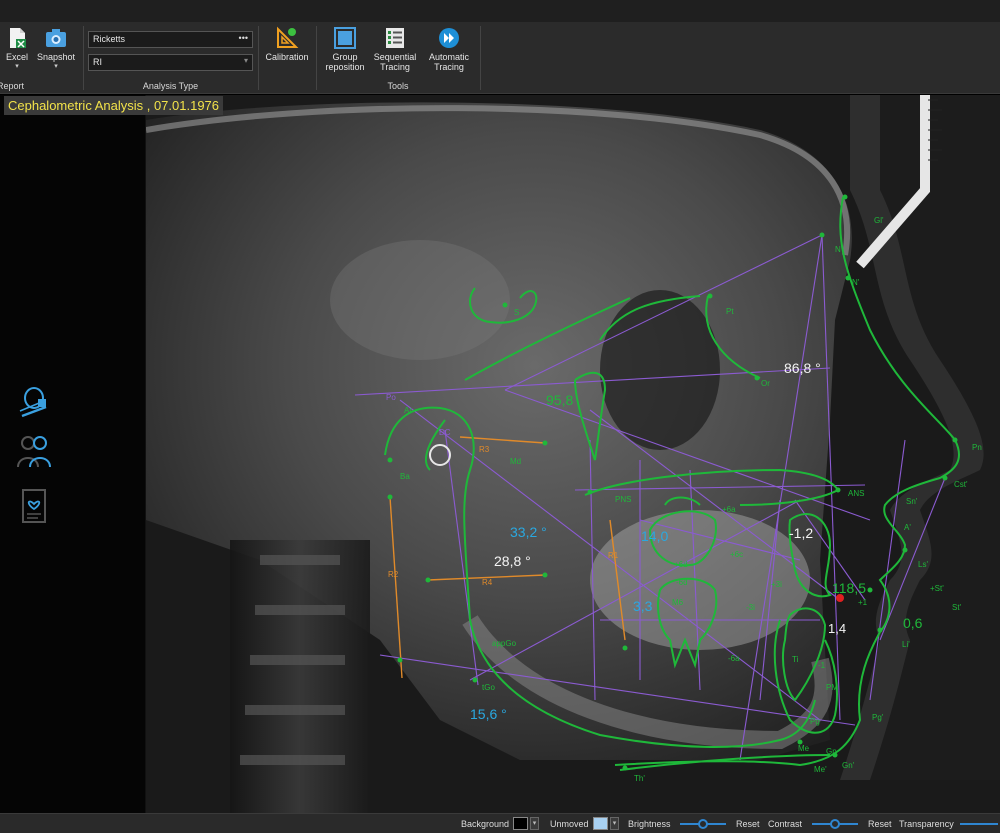 Image resolution: width=1000 pixels, height=833 pixels. What do you see at coordinates (703, 824) in the screenshot?
I see `brightness-slider-handle` at bounding box center [703, 824].